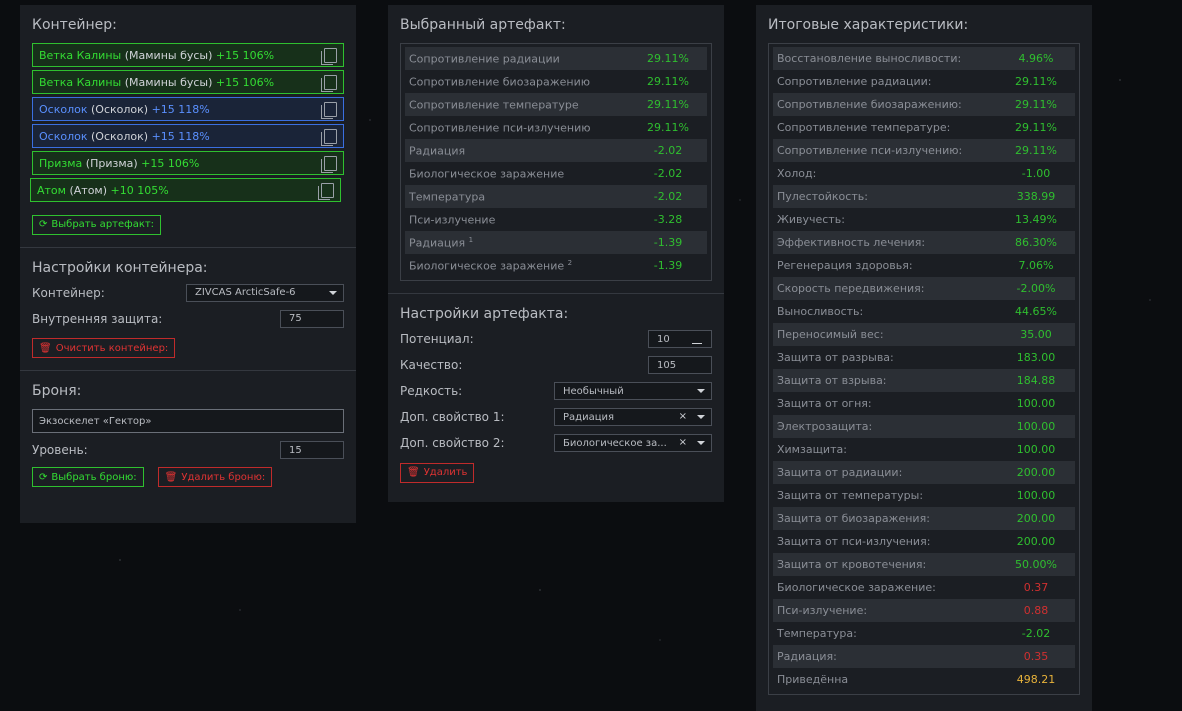  What do you see at coordinates (88, 477) in the screenshot?
I see `select-armor-button: ⟳ Выбрать броню:` at bounding box center [88, 477].